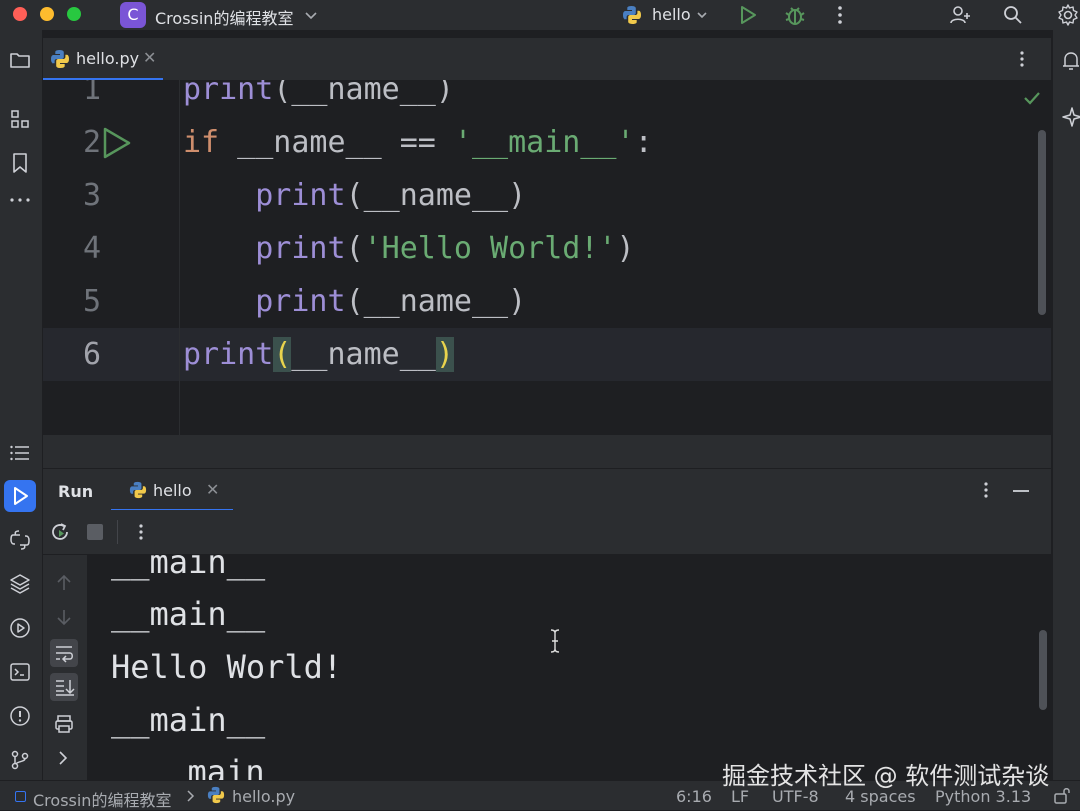 Image resolution: width=1080 pixels, height=811 pixels. What do you see at coordinates (20, 716) in the screenshot?
I see `problems-icon` at bounding box center [20, 716].